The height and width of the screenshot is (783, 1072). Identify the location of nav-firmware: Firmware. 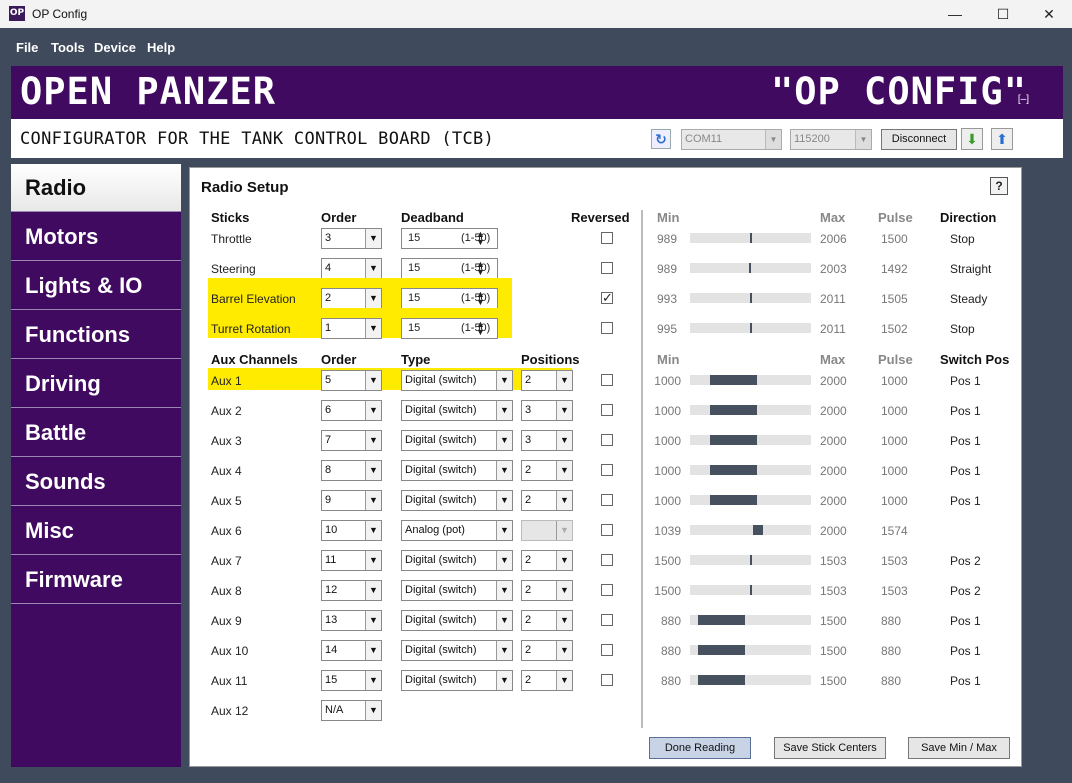
(96, 580).